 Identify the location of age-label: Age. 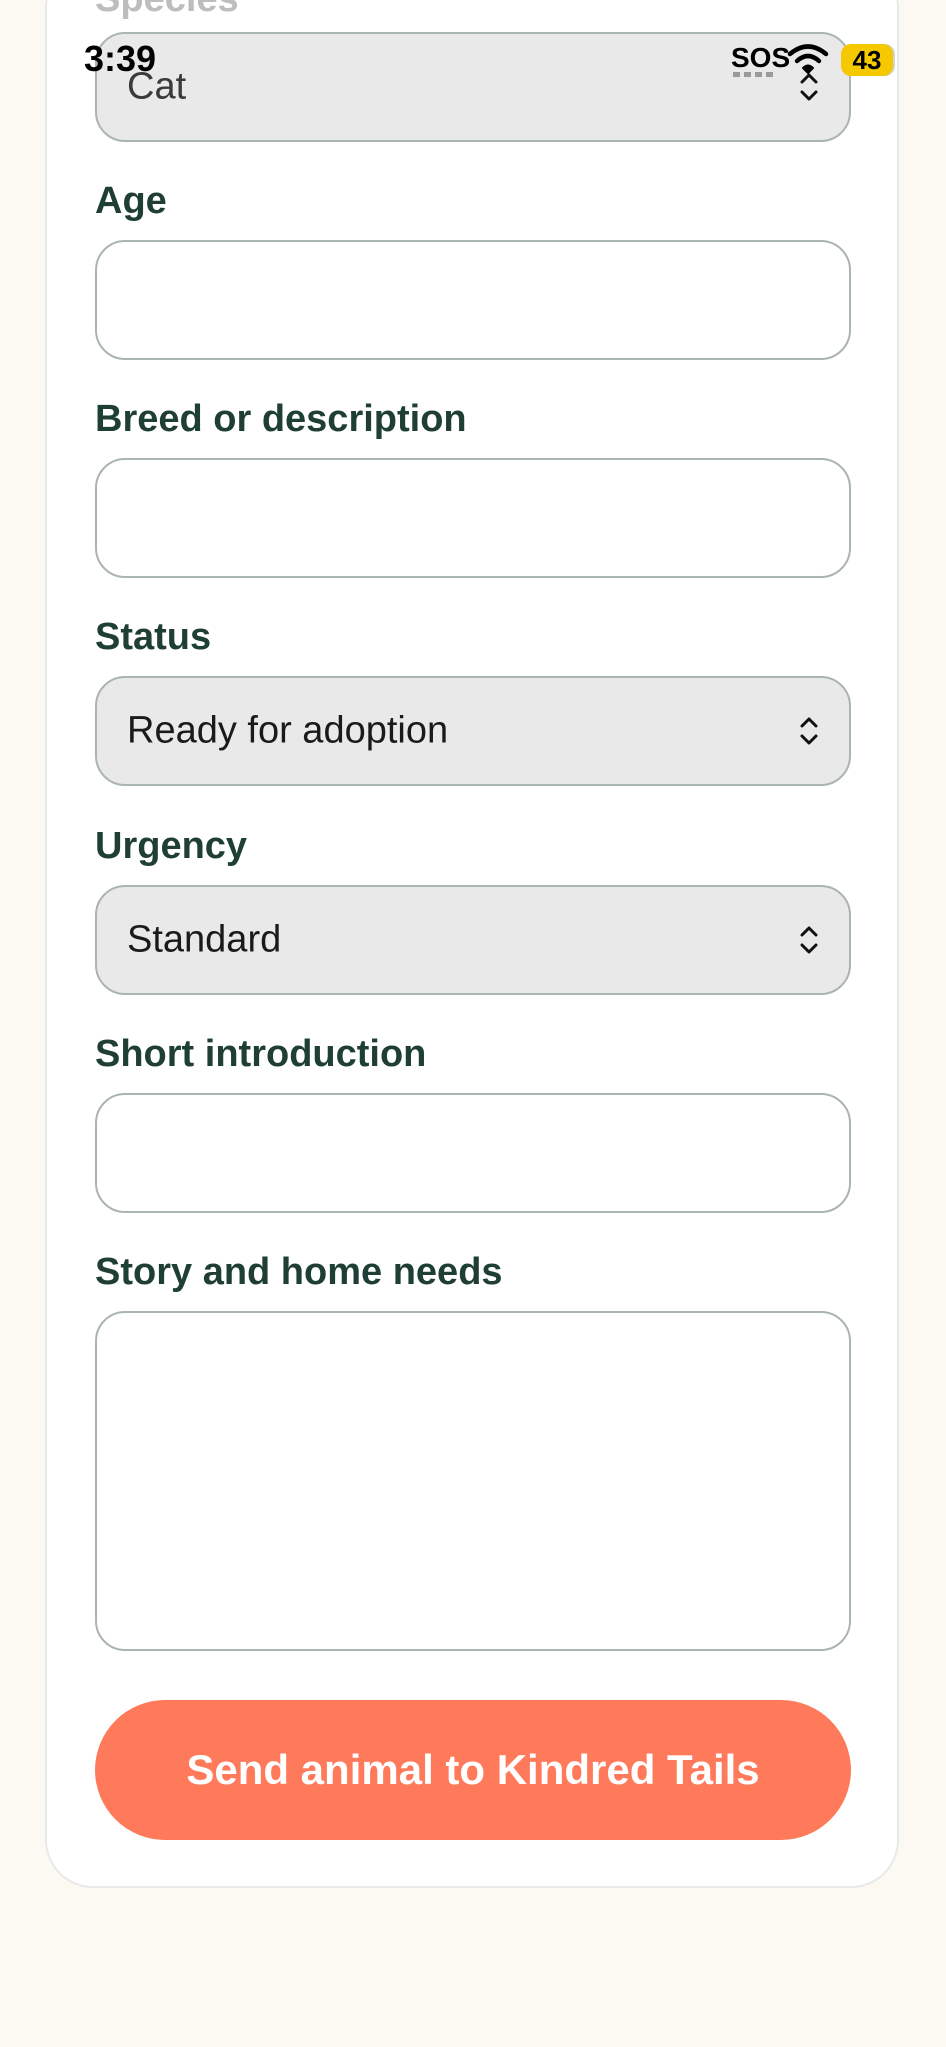
(131, 201).